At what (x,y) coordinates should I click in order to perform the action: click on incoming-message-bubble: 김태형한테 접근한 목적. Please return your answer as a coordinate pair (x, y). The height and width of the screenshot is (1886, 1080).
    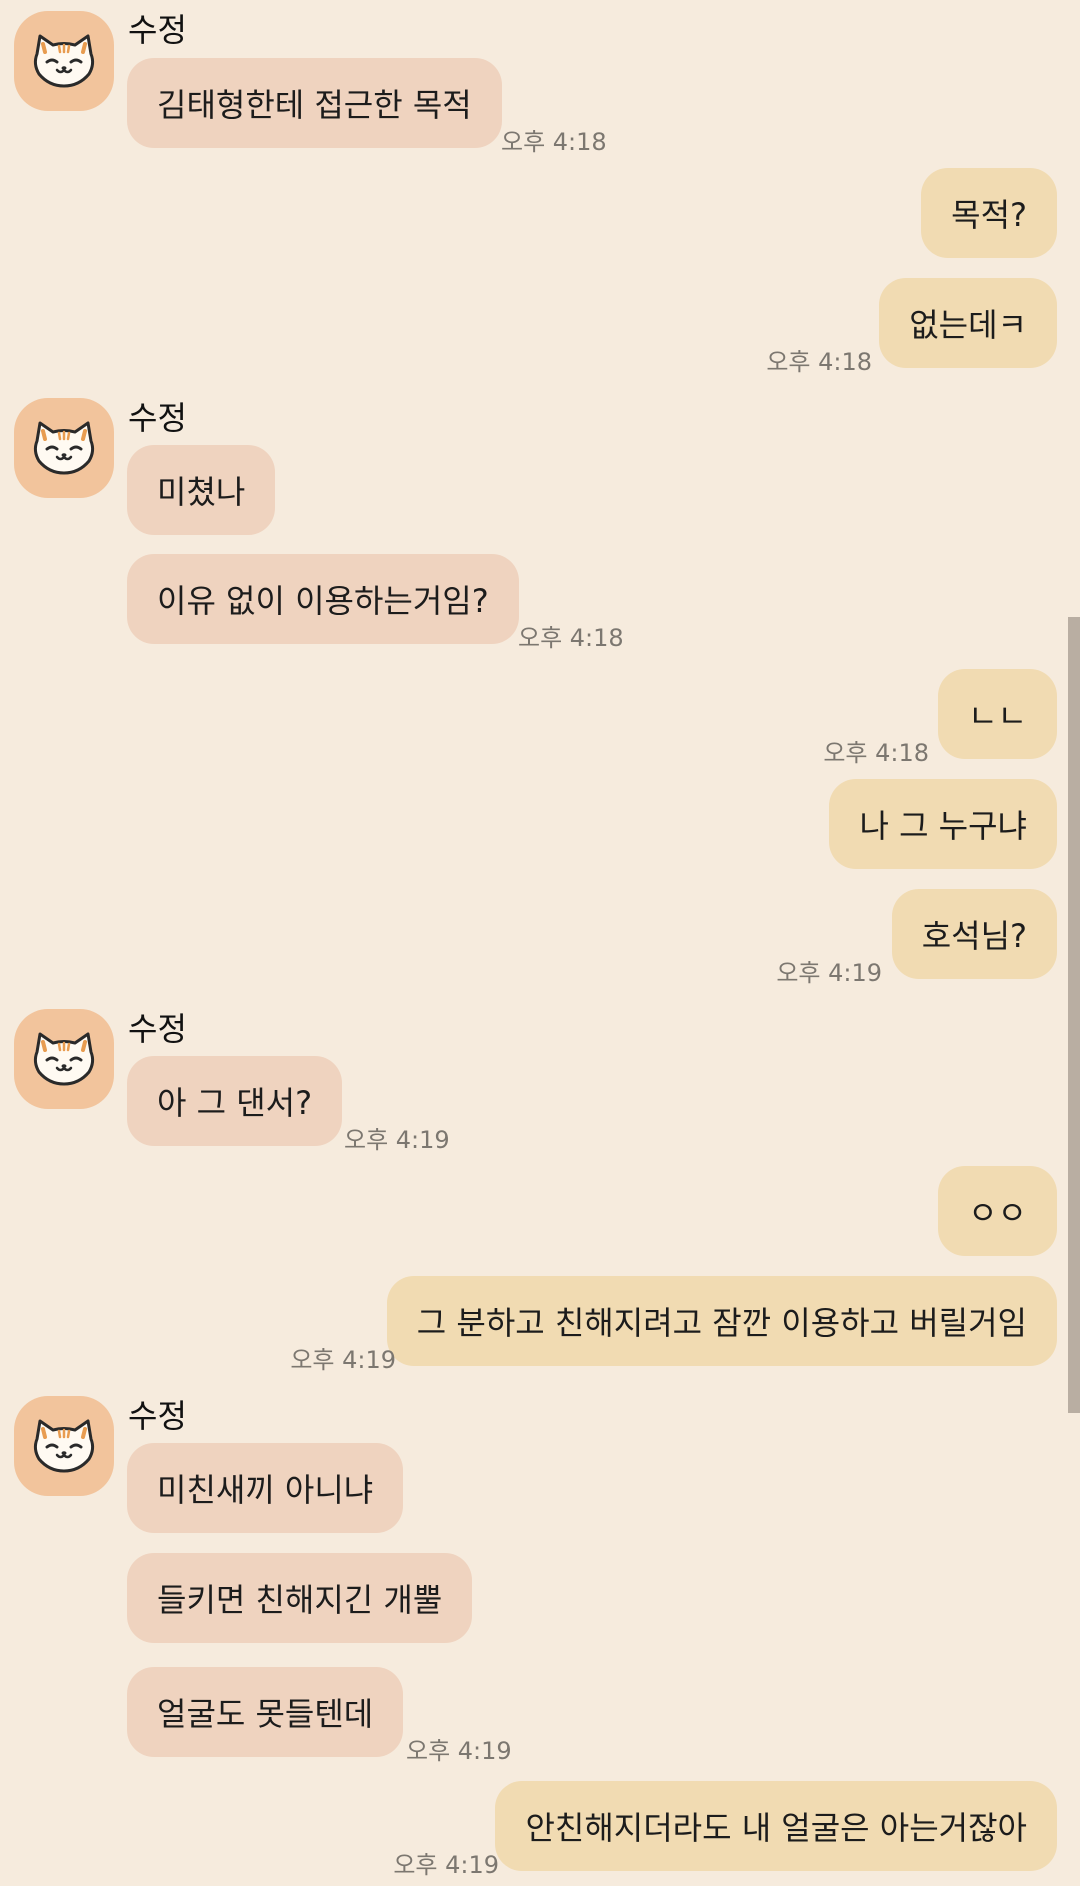
    Looking at the image, I should click on (314, 103).